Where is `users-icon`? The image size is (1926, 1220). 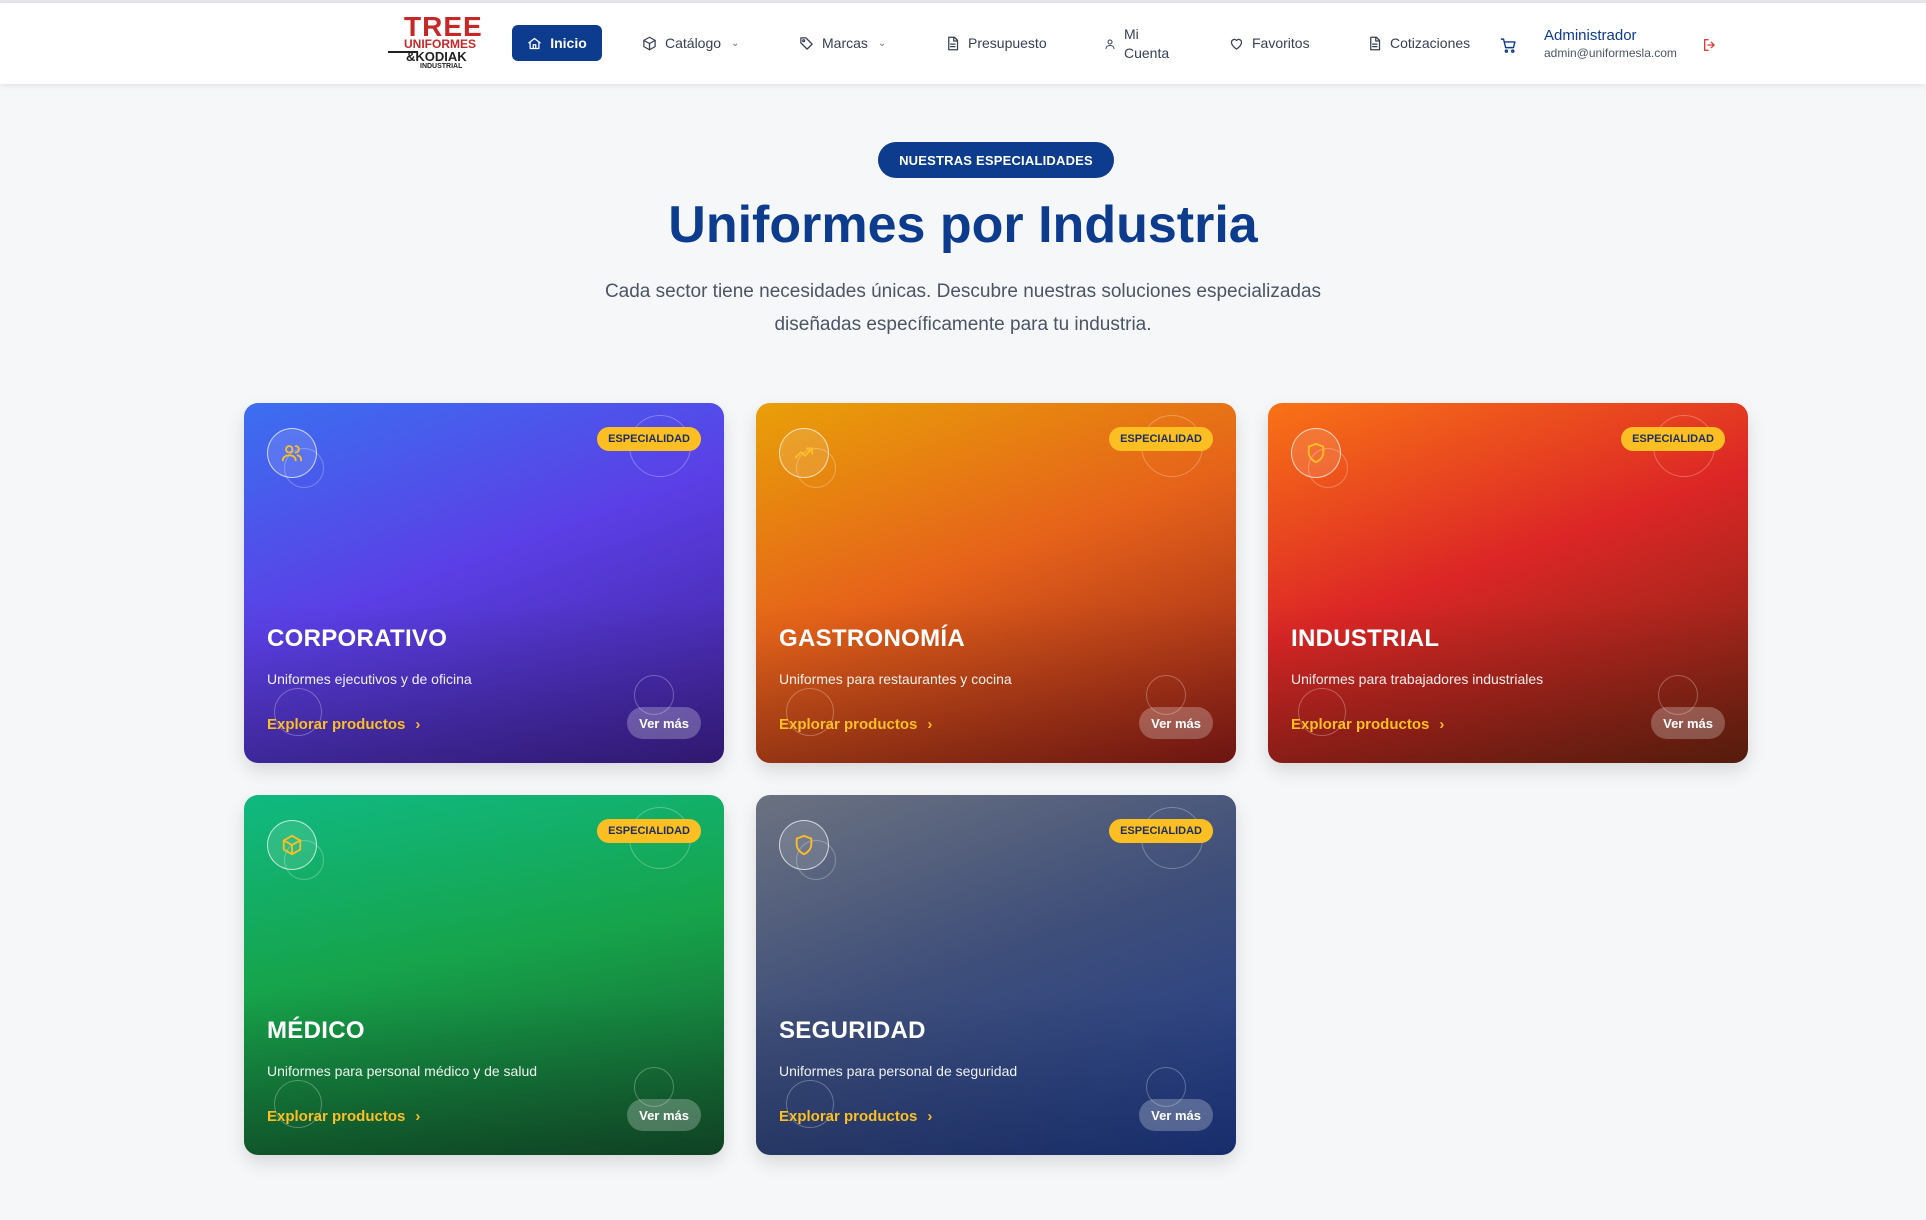 users-icon is located at coordinates (292, 453).